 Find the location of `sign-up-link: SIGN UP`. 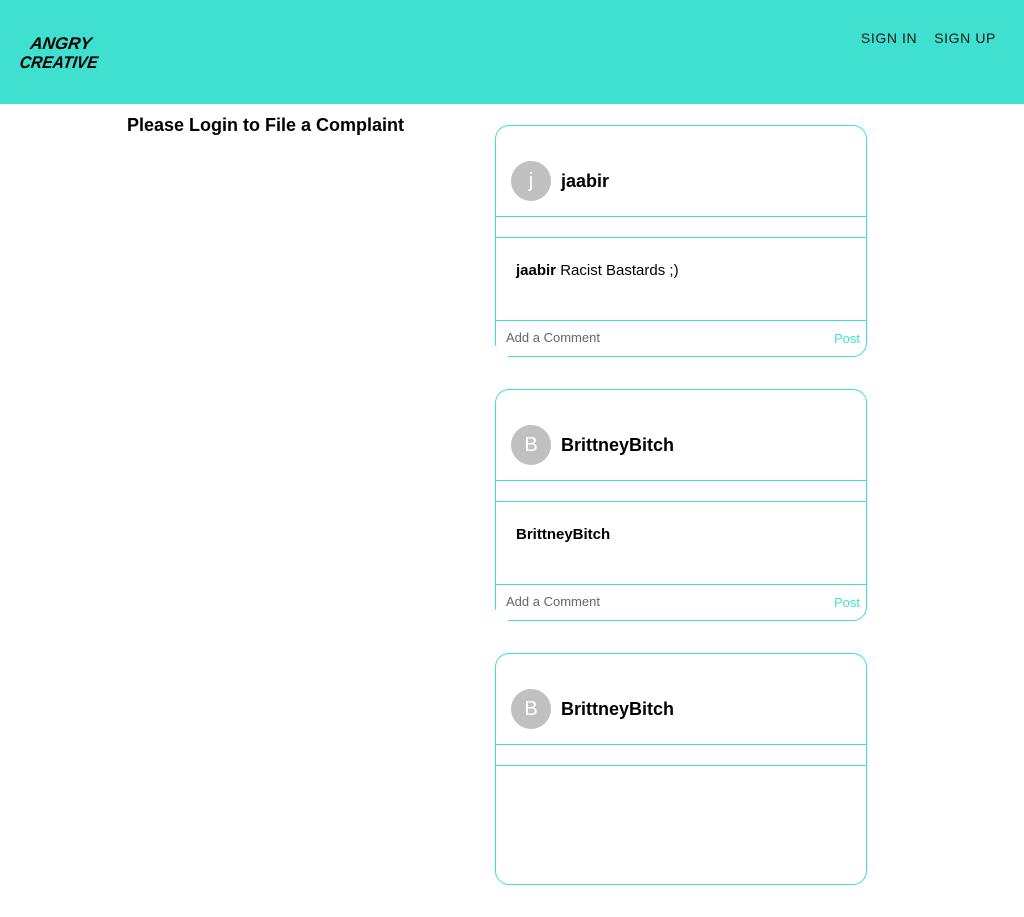

sign-up-link: SIGN UP is located at coordinates (965, 38).